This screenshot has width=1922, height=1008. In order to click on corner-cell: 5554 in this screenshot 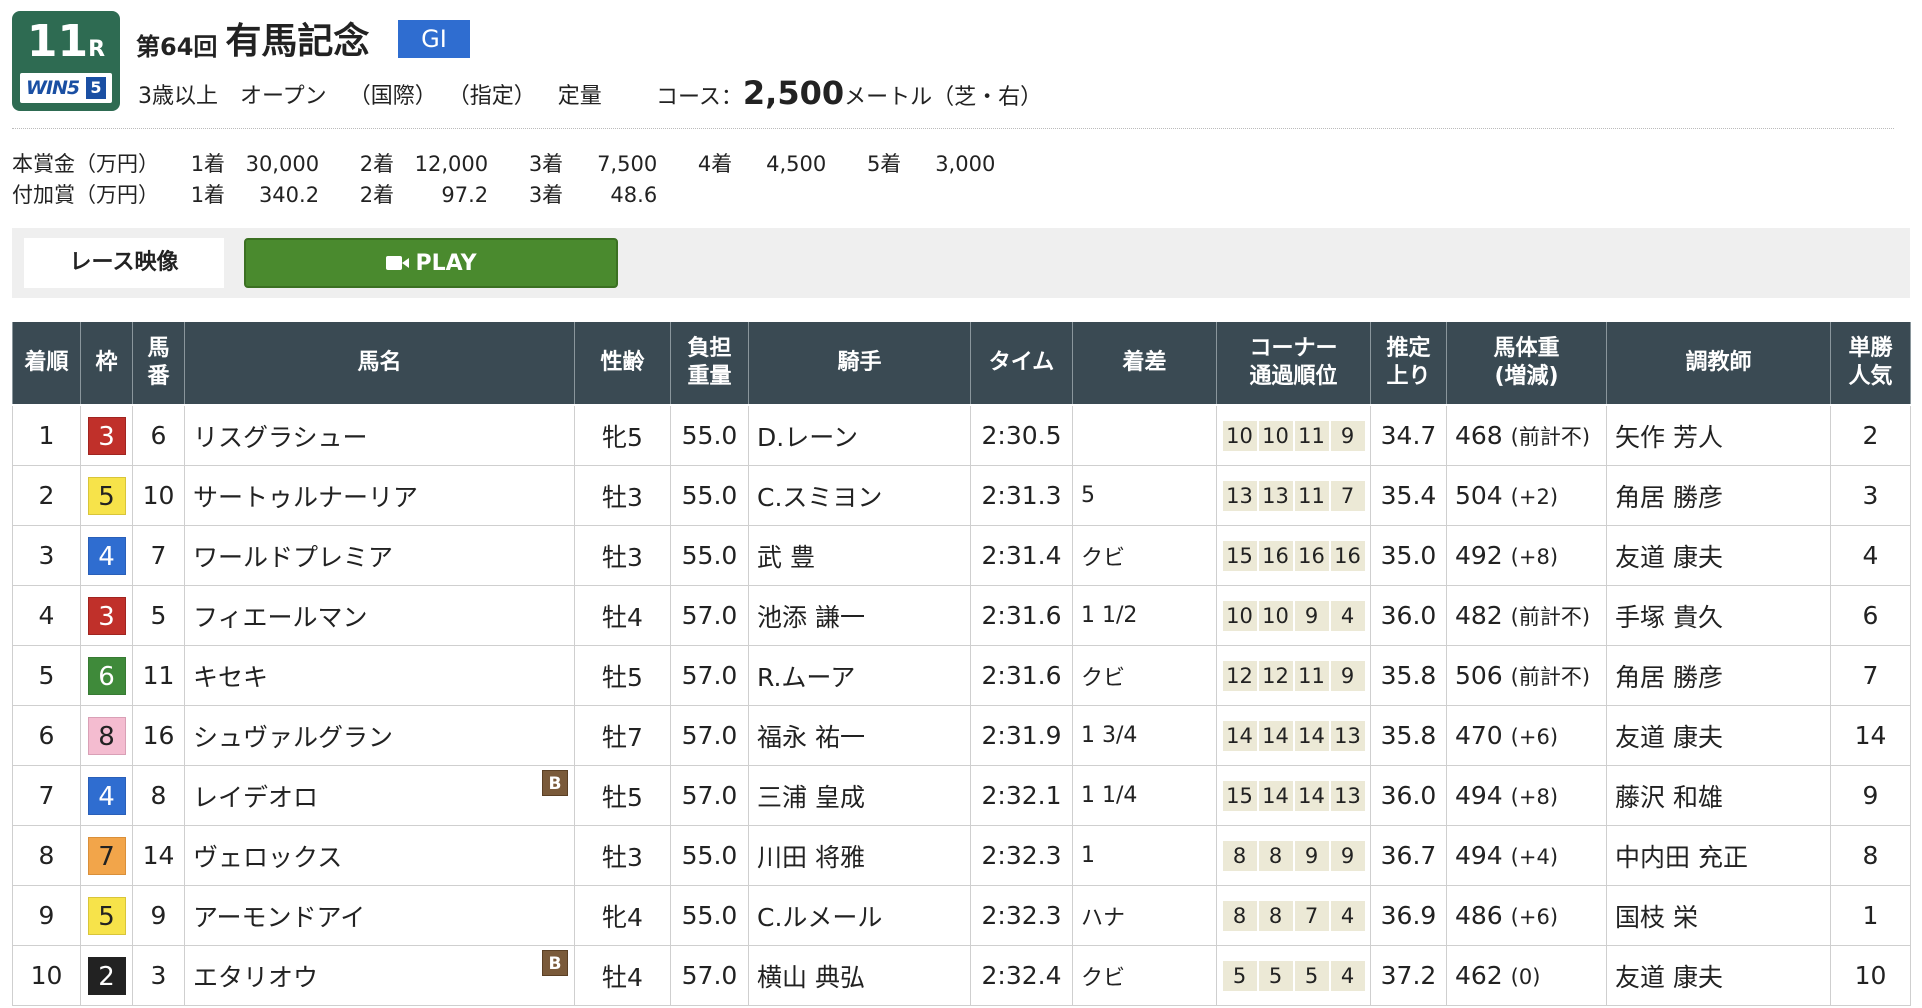, I will do `click(1293, 975)`.